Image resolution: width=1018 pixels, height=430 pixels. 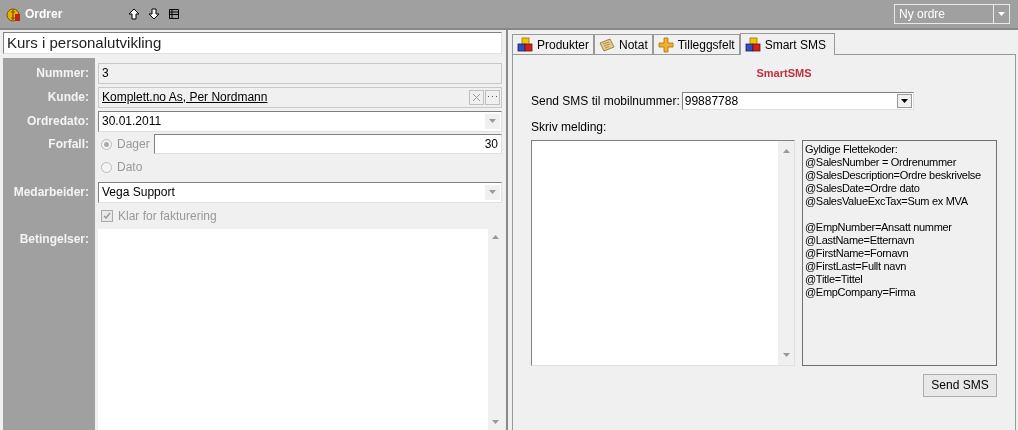 I want to click on order-date-dropdown: 30.01.2011, so click(x=300, y=121).